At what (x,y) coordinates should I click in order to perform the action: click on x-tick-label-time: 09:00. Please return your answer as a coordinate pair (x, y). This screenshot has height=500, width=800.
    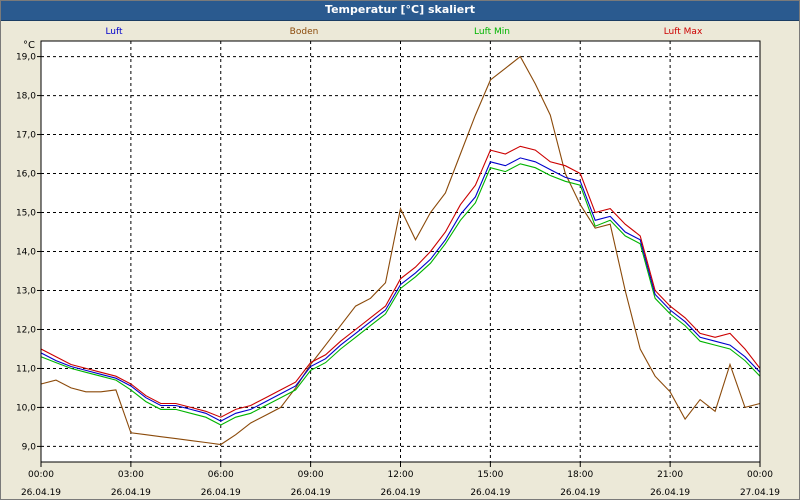
    Looking at the image, I should click on (311, 475).